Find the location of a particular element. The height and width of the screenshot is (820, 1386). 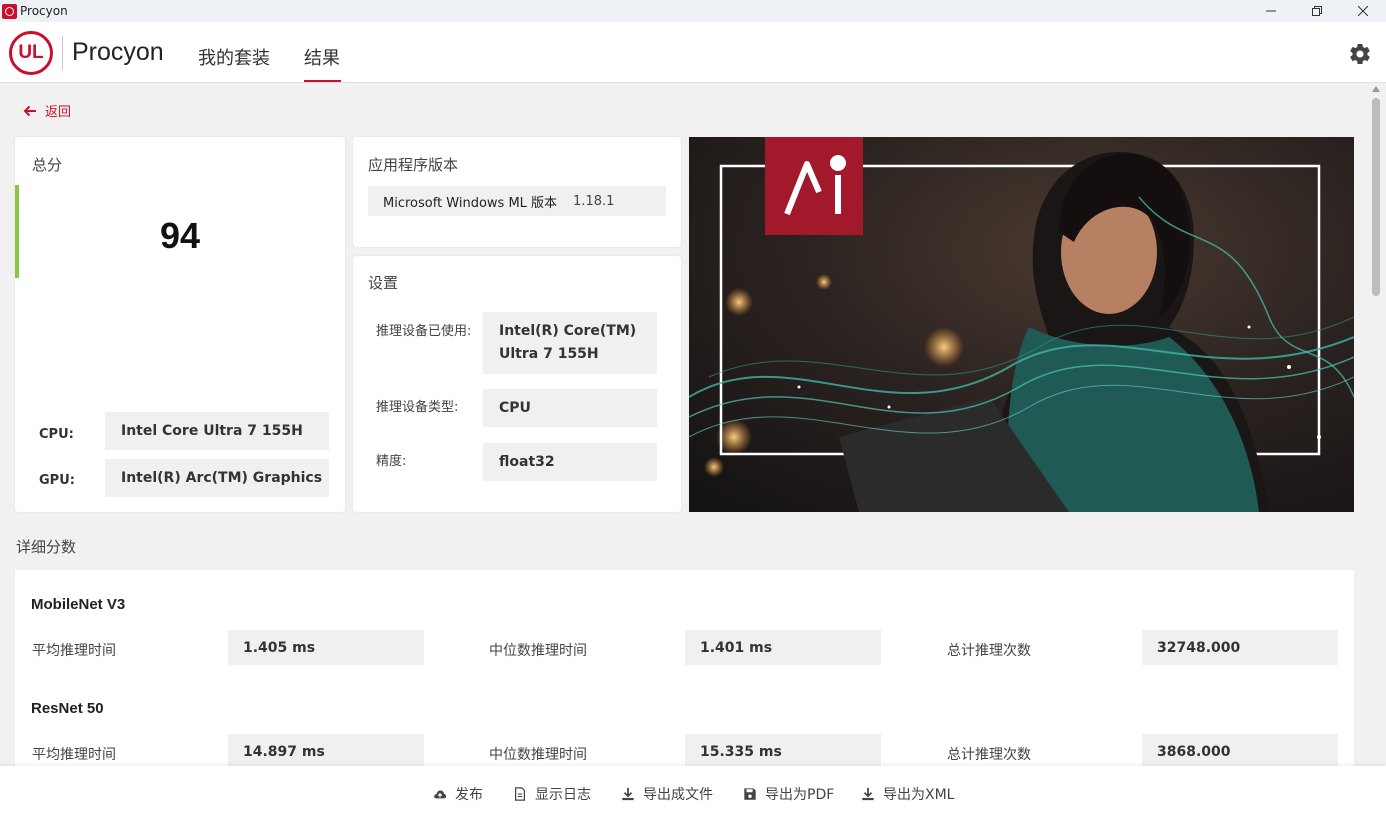

total-inferences-value: 32748.000 is located at coordinates (1240, 647).